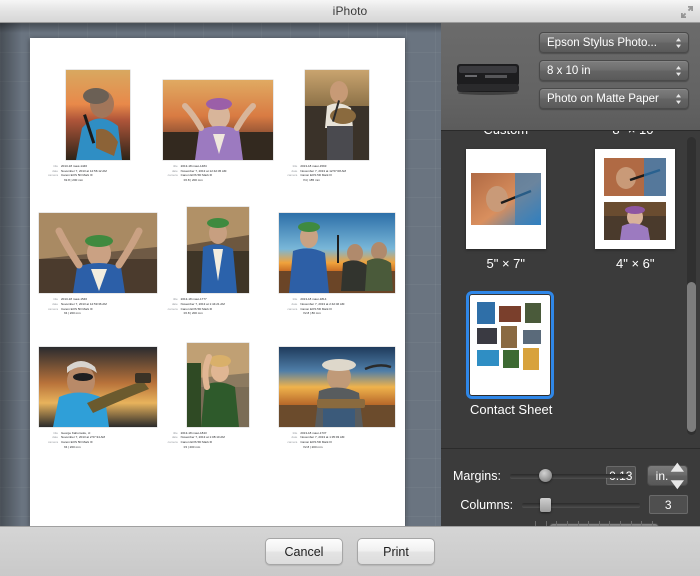  Describe the element at coordinates (546, 504) in the screenshot. I see `columns-slider-knob` at that location.